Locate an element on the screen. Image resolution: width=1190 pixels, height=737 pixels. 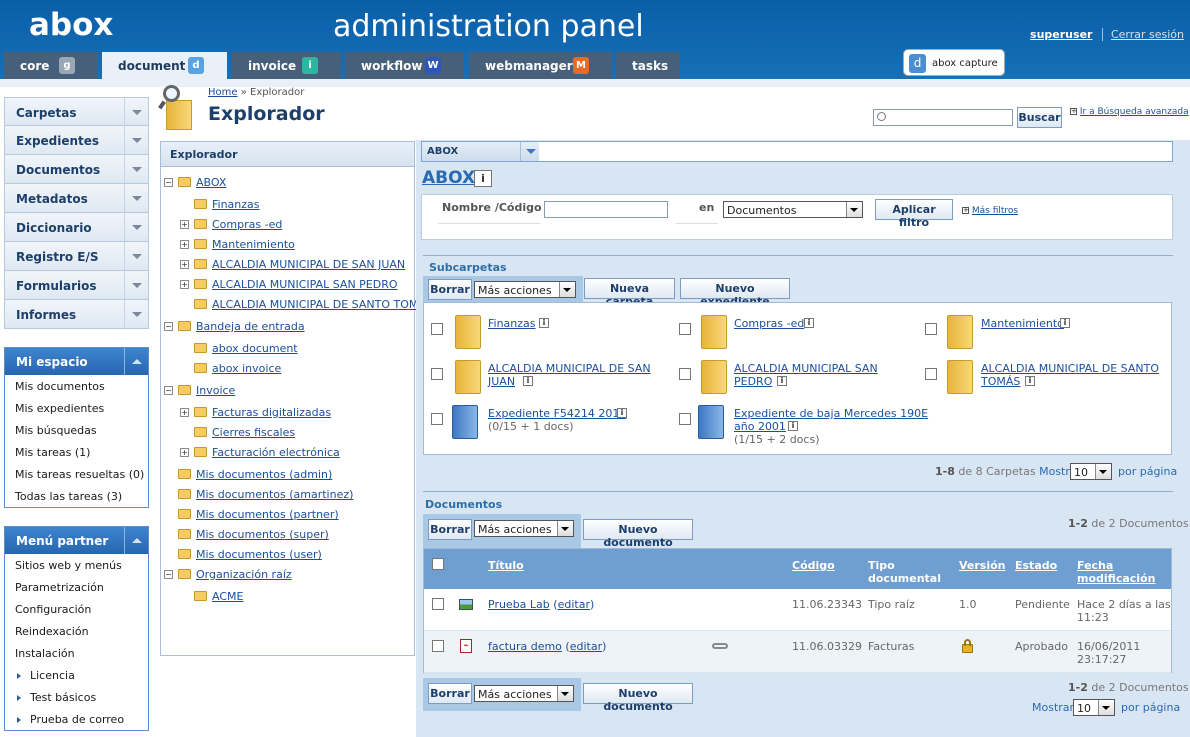
tree-node: Organización raíz is located at coordinates (244, 574).